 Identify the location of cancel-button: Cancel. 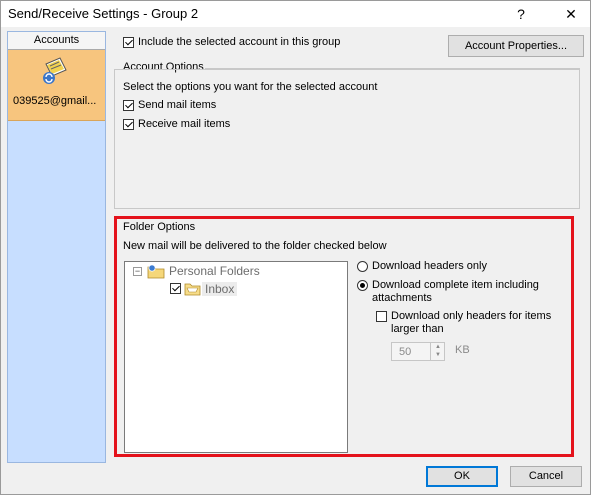
(546, 476).